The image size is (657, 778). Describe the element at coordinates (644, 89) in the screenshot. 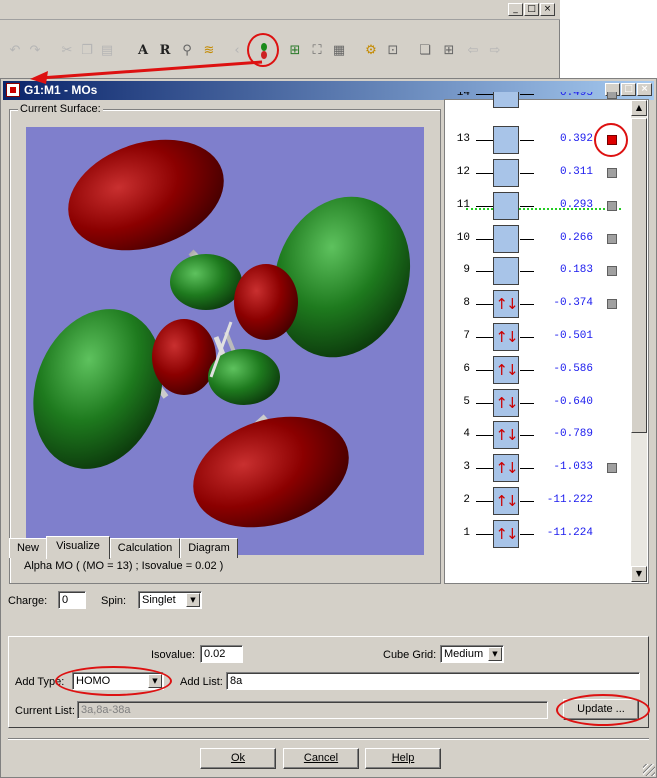

I see `close-button: ×` at that location.